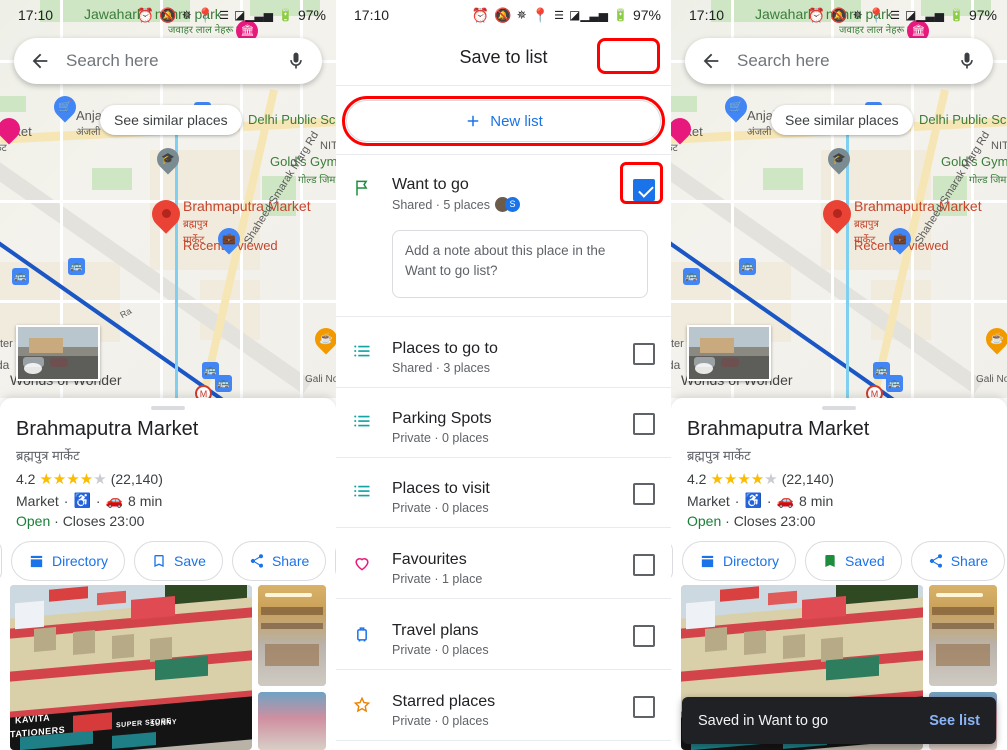 Image resolution: width=1007 pixels, height=750 pixels. What do you see at coordinates (644, 494) in the screenshot?
I see `list-checkbox-places-to-visit` at bounding box center [644, 494].